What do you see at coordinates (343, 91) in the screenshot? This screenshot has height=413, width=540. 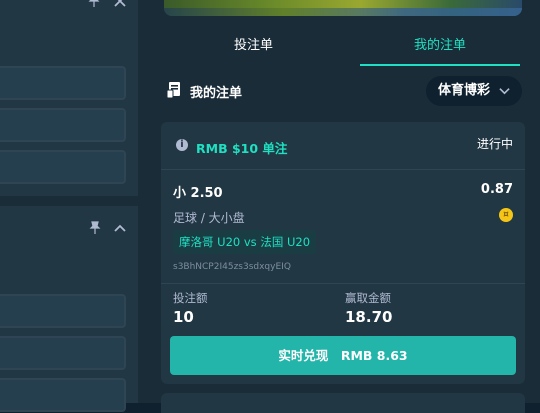 I see `my-bets-header: 我的注单 体育博彩` at bounding box center [343, 91].